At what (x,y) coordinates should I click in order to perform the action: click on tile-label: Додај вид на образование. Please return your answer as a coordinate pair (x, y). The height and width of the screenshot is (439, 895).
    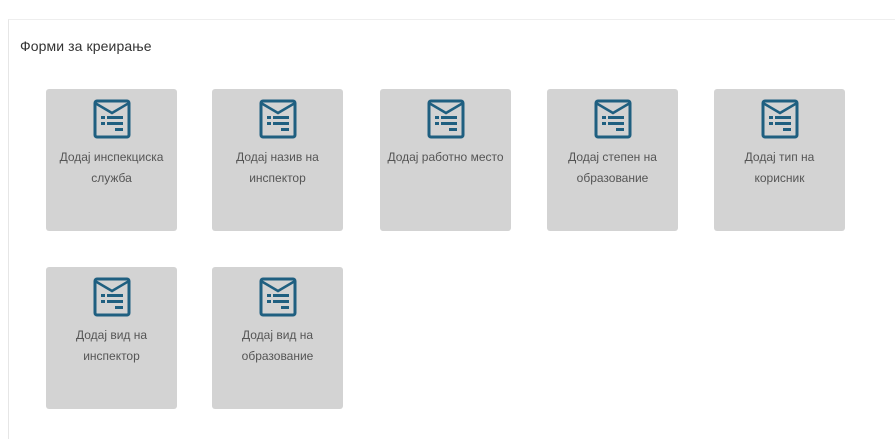
    Looking at the image, I should click on (277, 345).